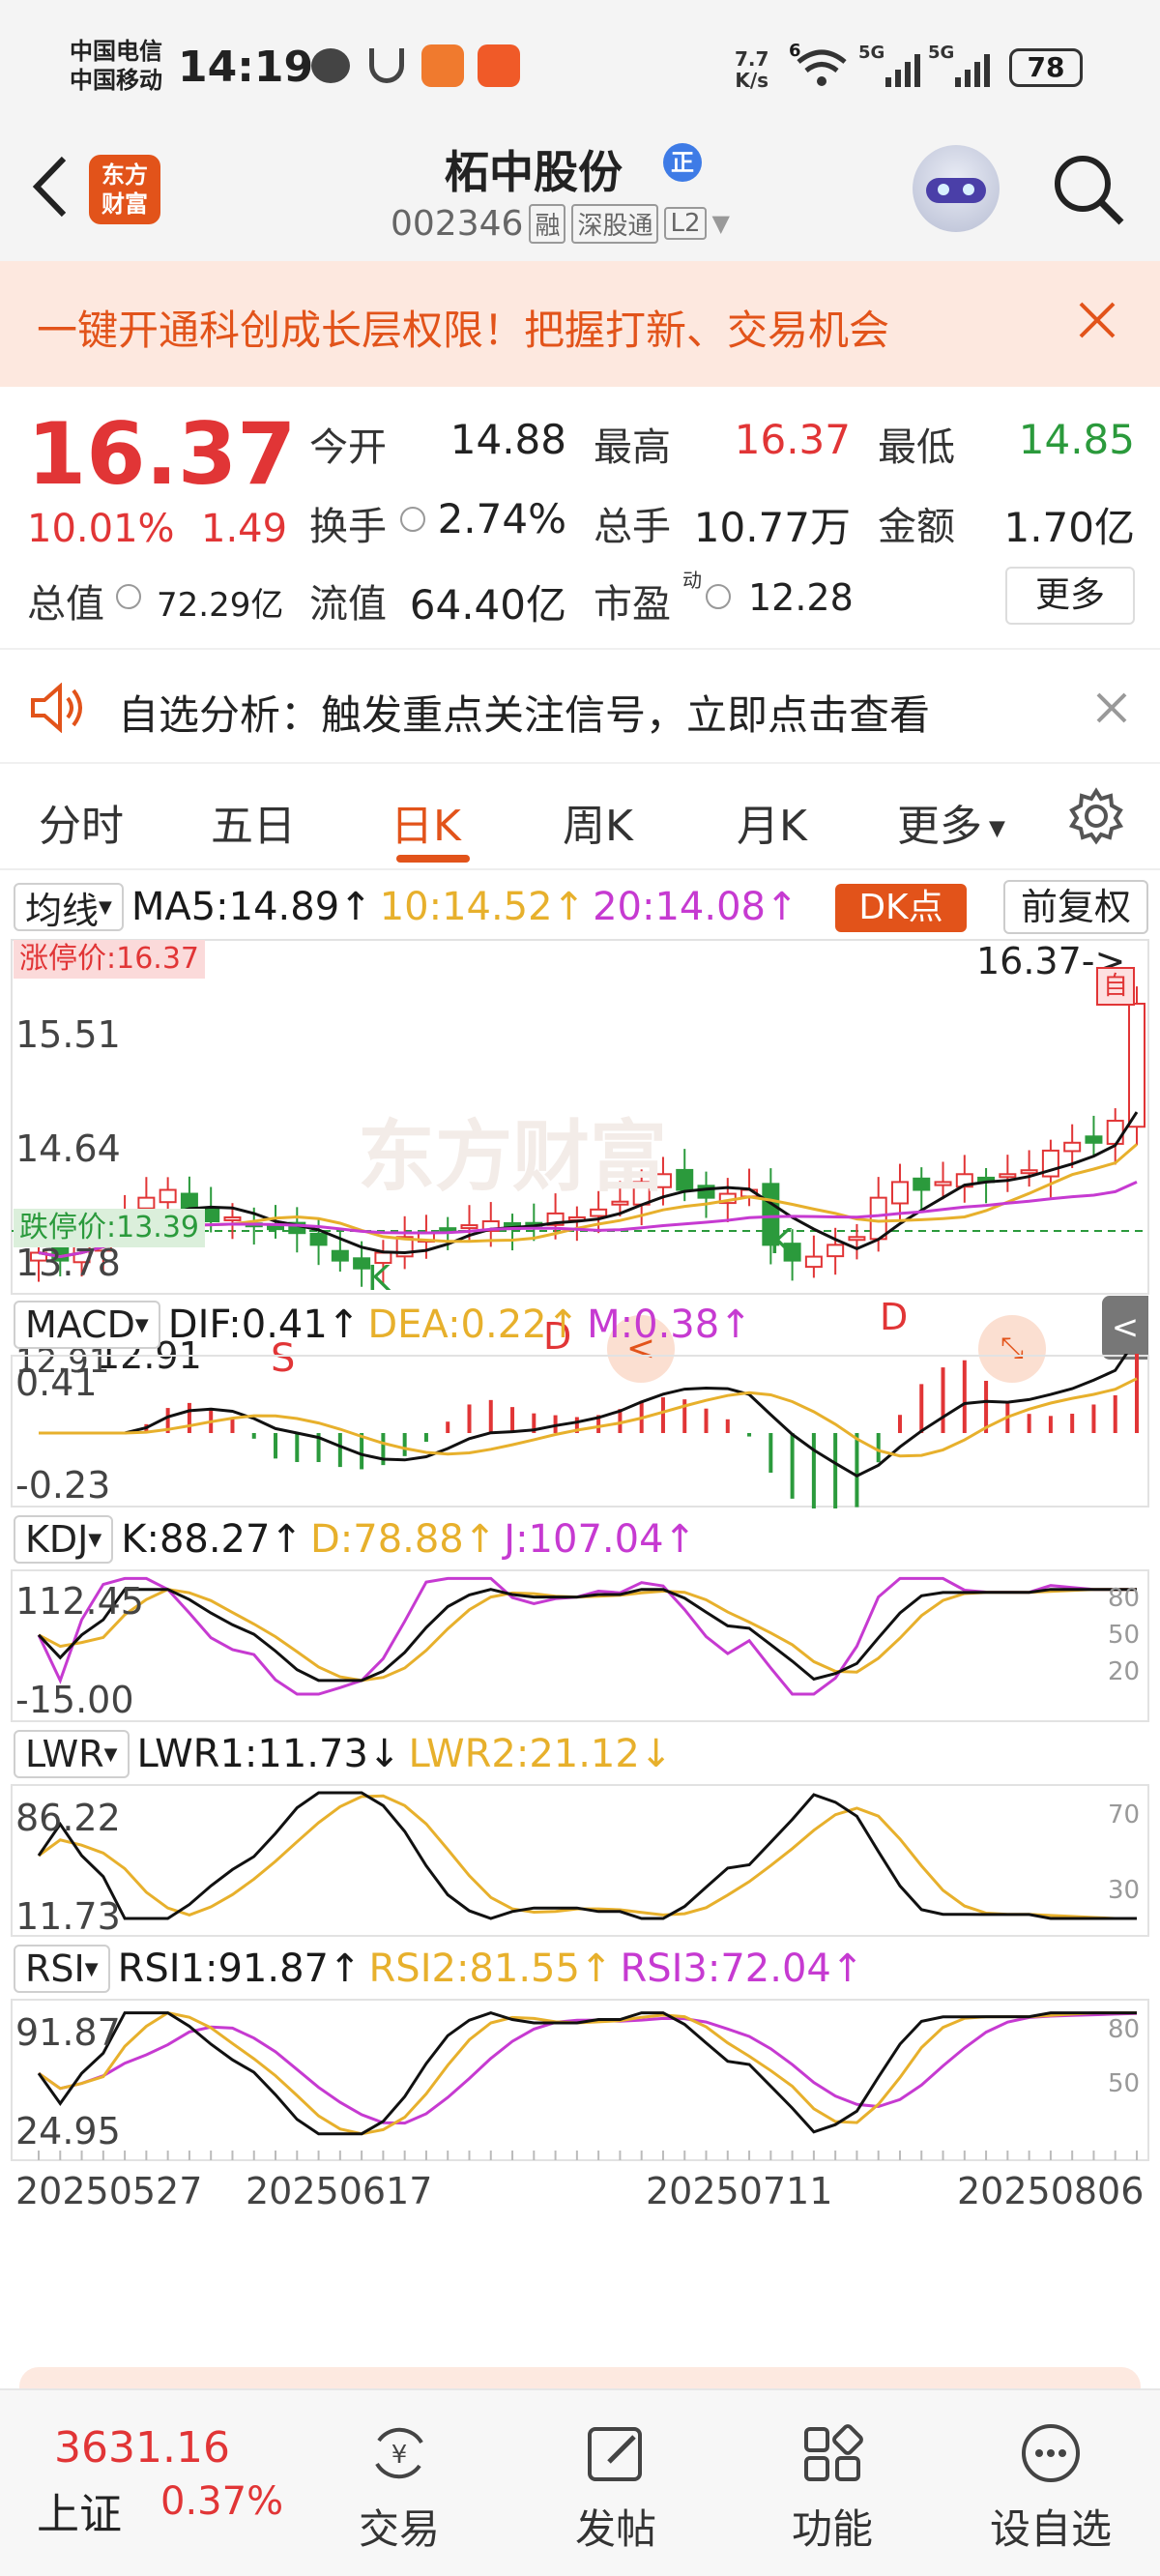  I want to click on macd-m: M:0.38↑, so click(669, 1325).